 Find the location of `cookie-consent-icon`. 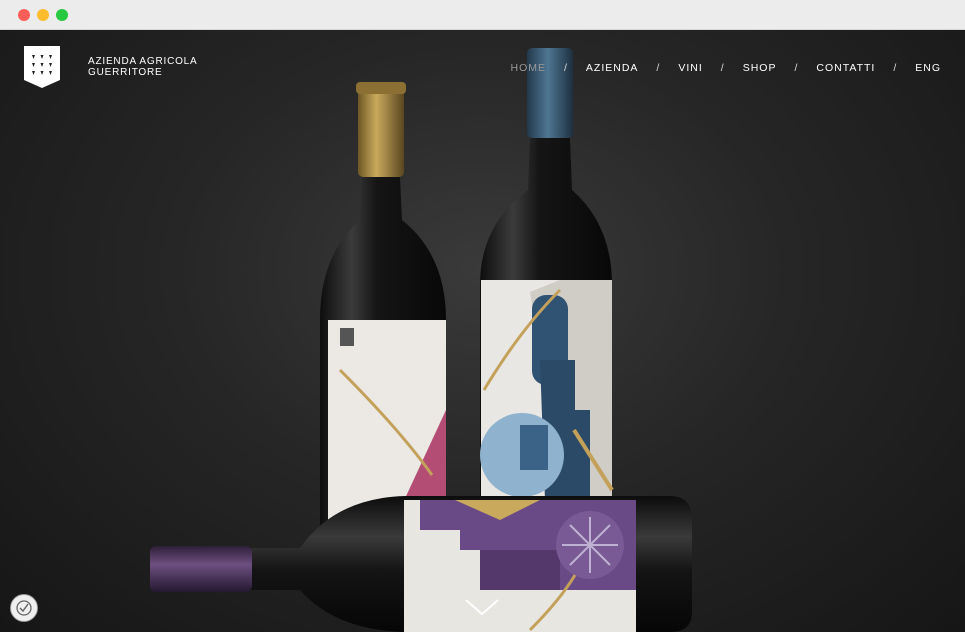

cookie-consent-icon is located at coordinates (24, 608).